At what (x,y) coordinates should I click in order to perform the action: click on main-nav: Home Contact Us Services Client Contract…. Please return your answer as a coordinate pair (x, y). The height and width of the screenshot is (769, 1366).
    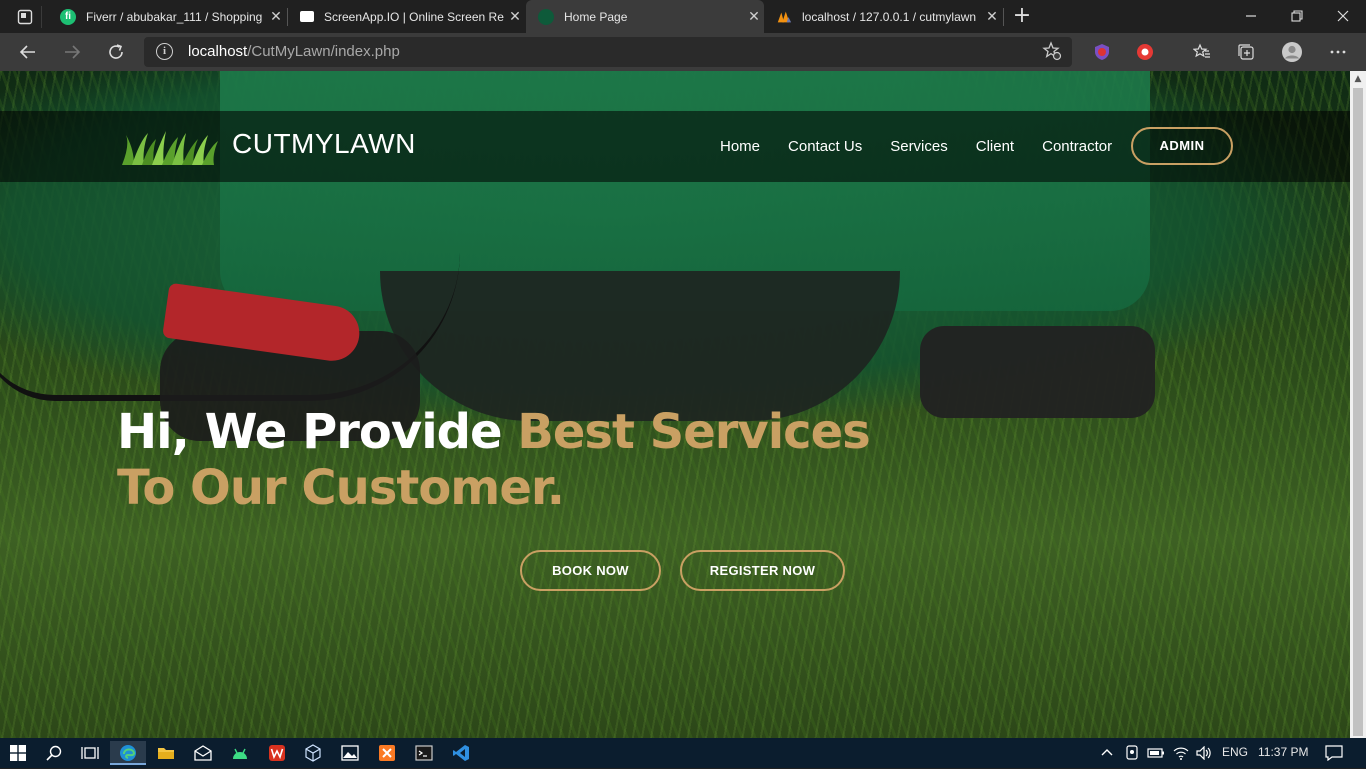
    Looking at the image, I should click on (930, 146).